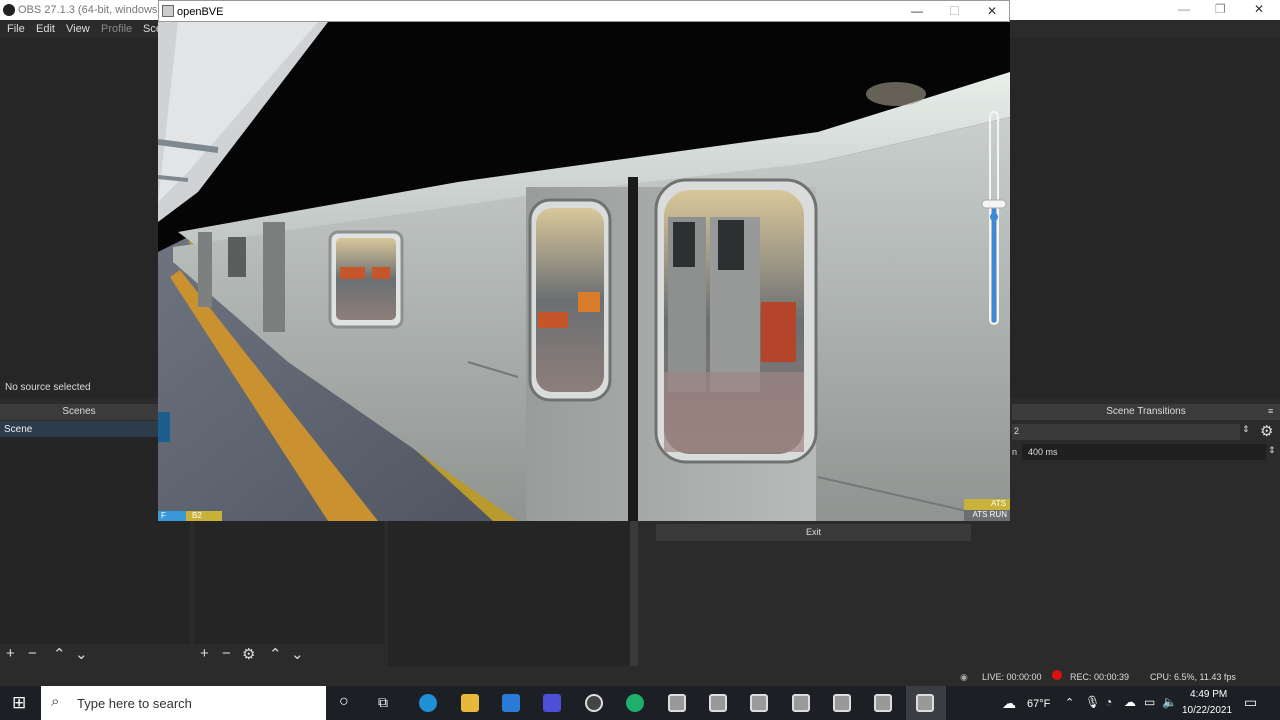 This screenshot has height=720, width=1280. Describe the element at coordinates (1145, 207) in the screenshot. I see `preview-right-margin` at that location.